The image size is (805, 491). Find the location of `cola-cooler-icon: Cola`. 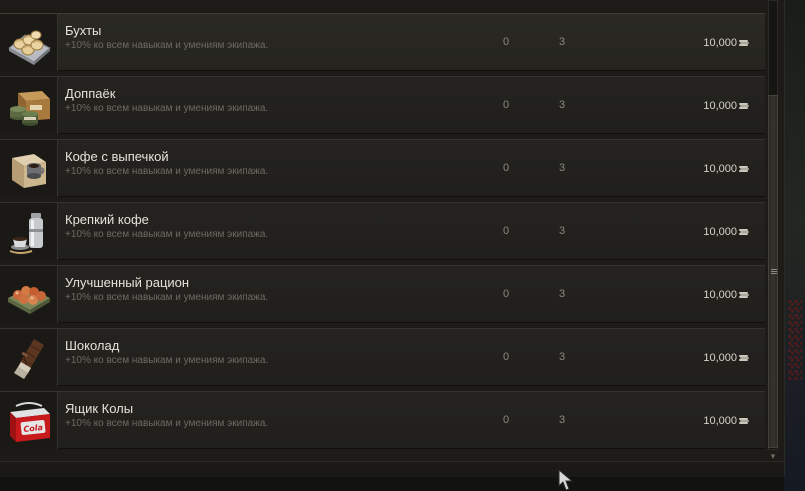

cola-cooler-icon: Cola is located at coordinates (29, 420).